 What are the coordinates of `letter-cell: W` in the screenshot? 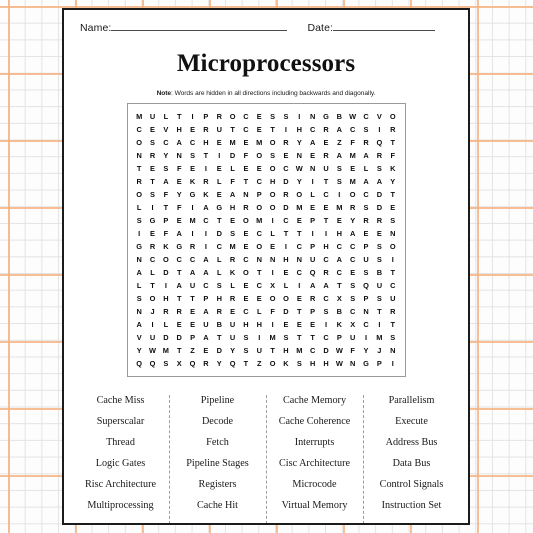 It's located at (299, 168).